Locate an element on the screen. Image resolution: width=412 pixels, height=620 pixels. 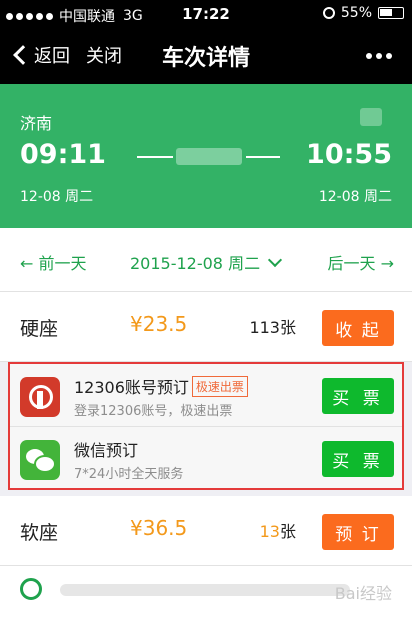
option-subtitle: 7*24小时全天服务 is located at coordinates (129, 474).